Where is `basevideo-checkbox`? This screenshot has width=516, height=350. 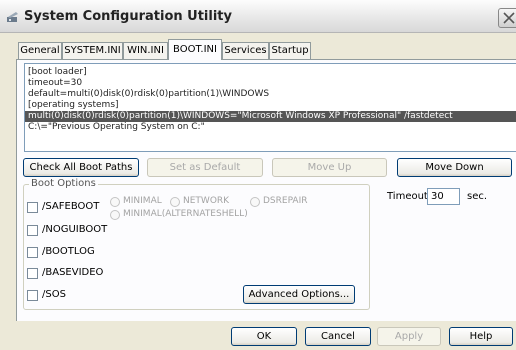
basevideo-checkbox is located at coordinates (32, 273).